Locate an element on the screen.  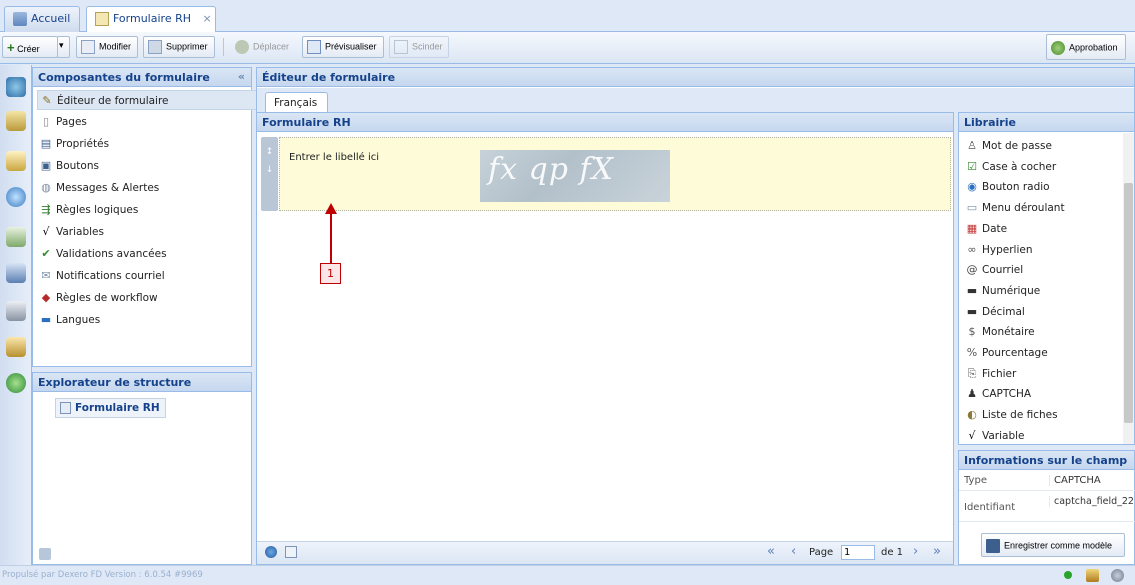
captcha-image: fx qp fX is located at coordinates (575, 176).